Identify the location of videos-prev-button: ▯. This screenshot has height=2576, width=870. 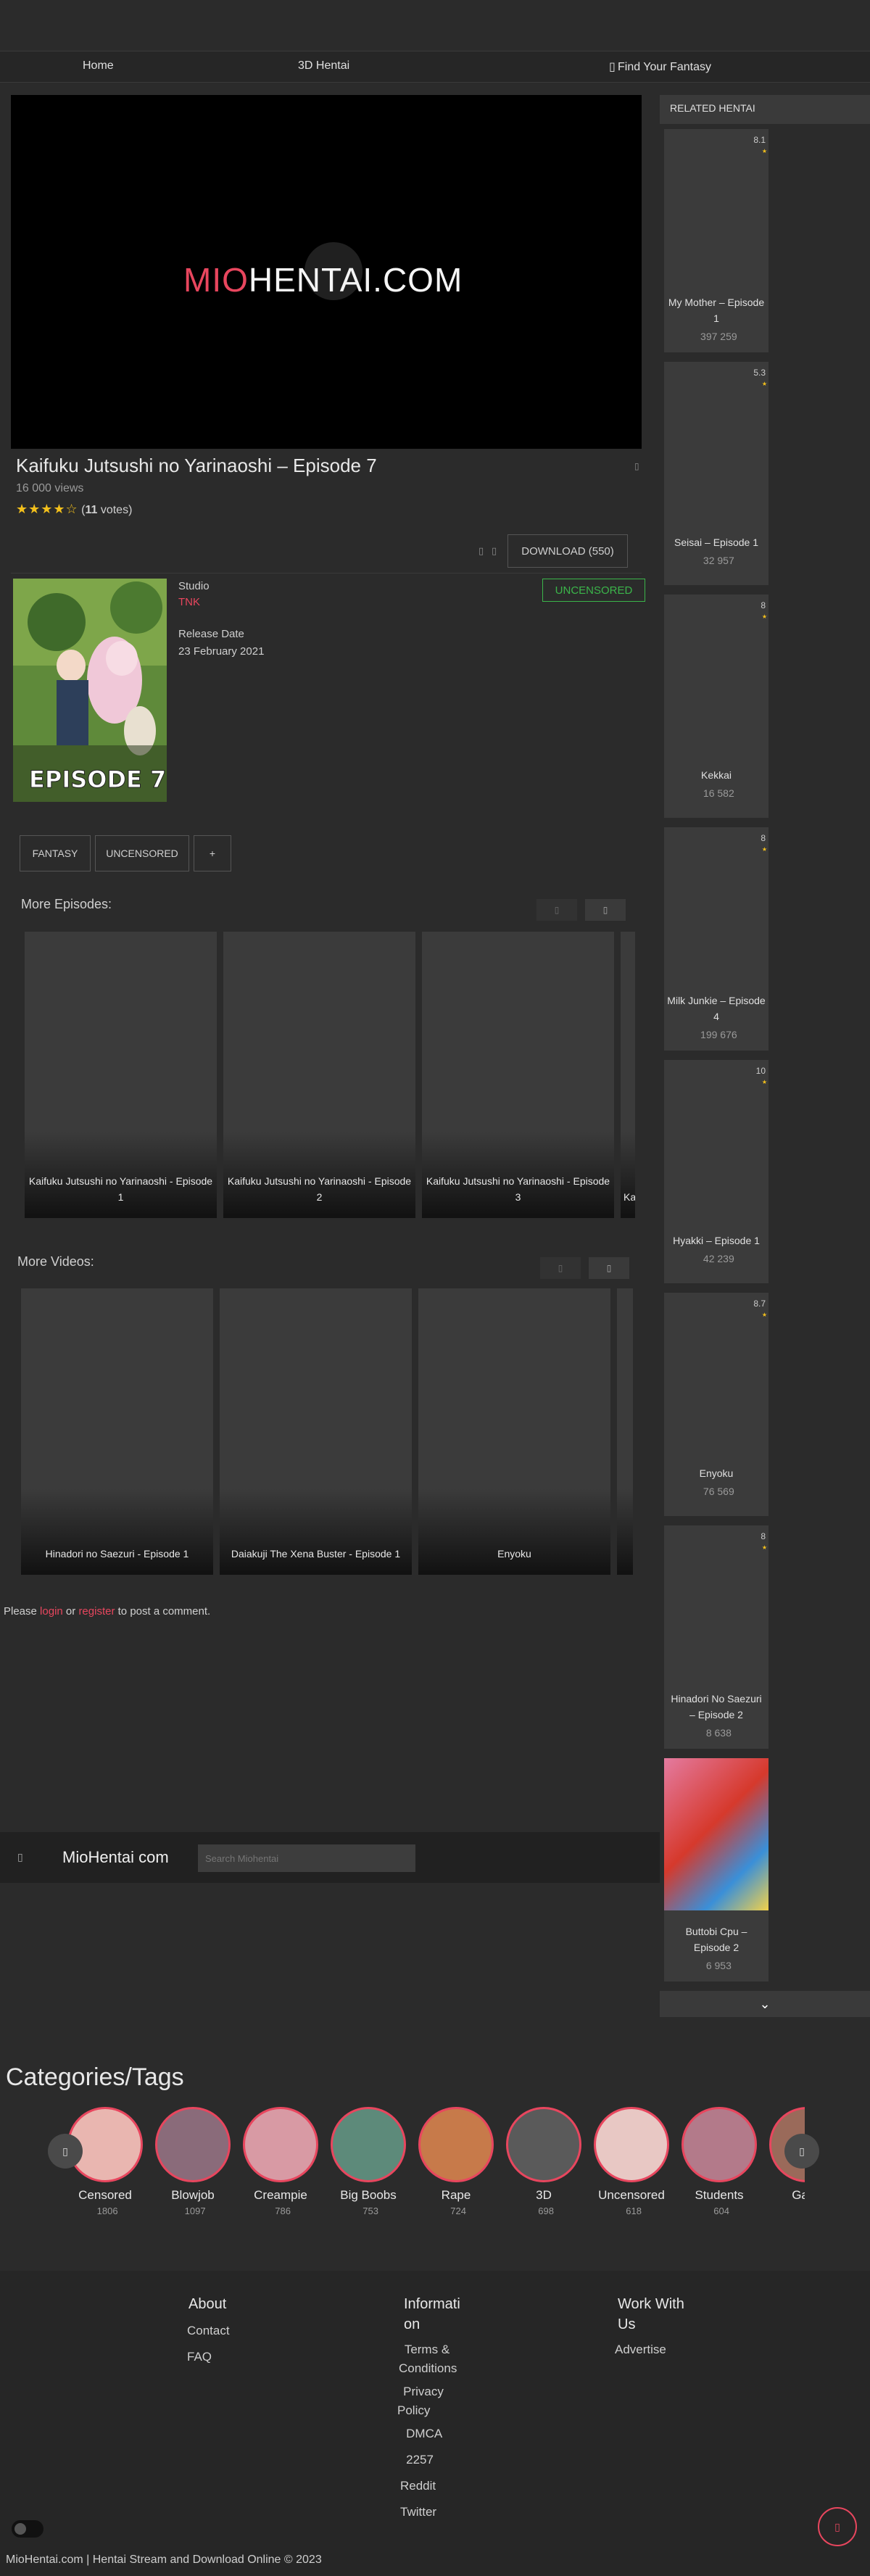
(560, 1268).